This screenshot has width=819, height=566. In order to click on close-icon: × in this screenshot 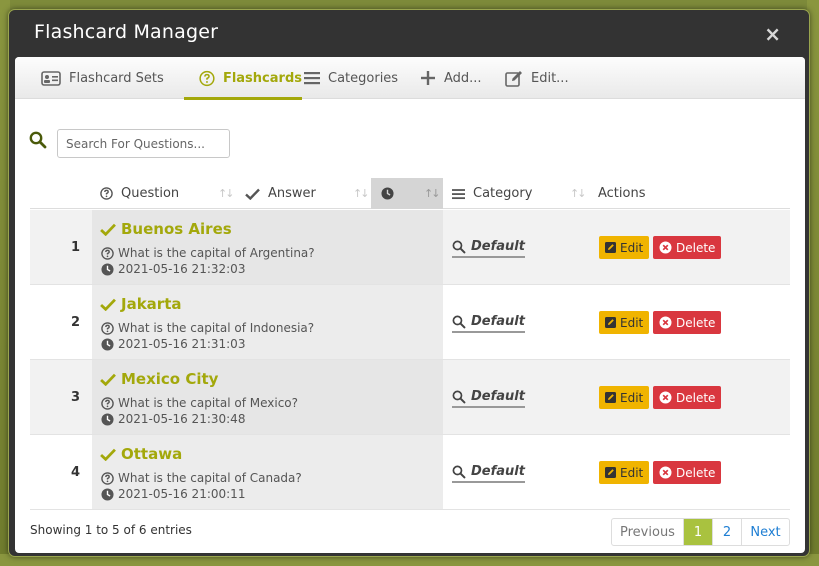, I will do `click(772, 34)`.